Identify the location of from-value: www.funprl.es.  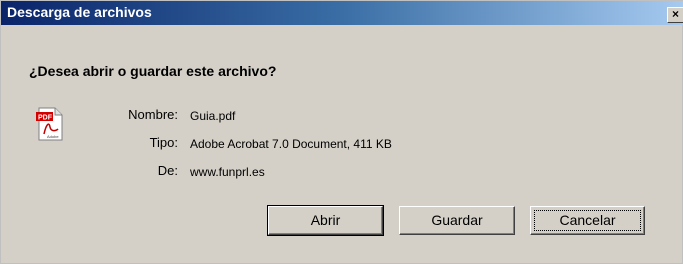
(227, 172).